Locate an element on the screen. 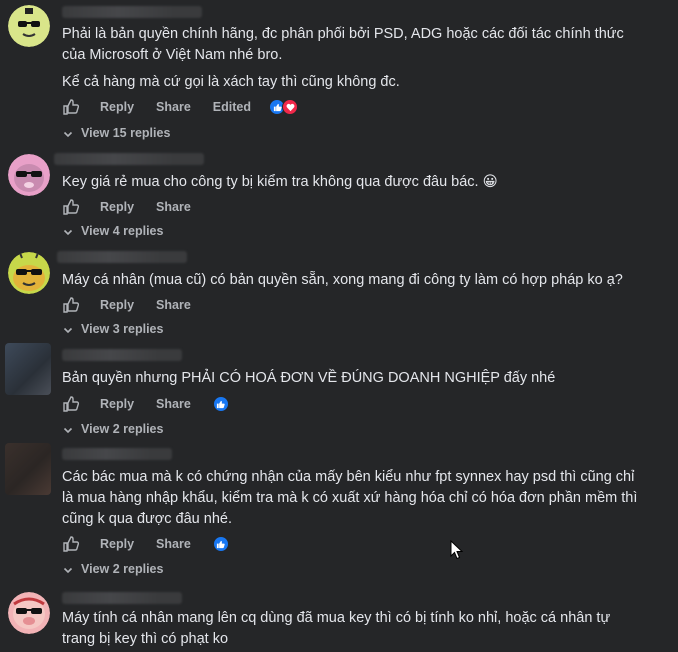  view-replies-label: View 3 replies is located at coordinates (122, 329).